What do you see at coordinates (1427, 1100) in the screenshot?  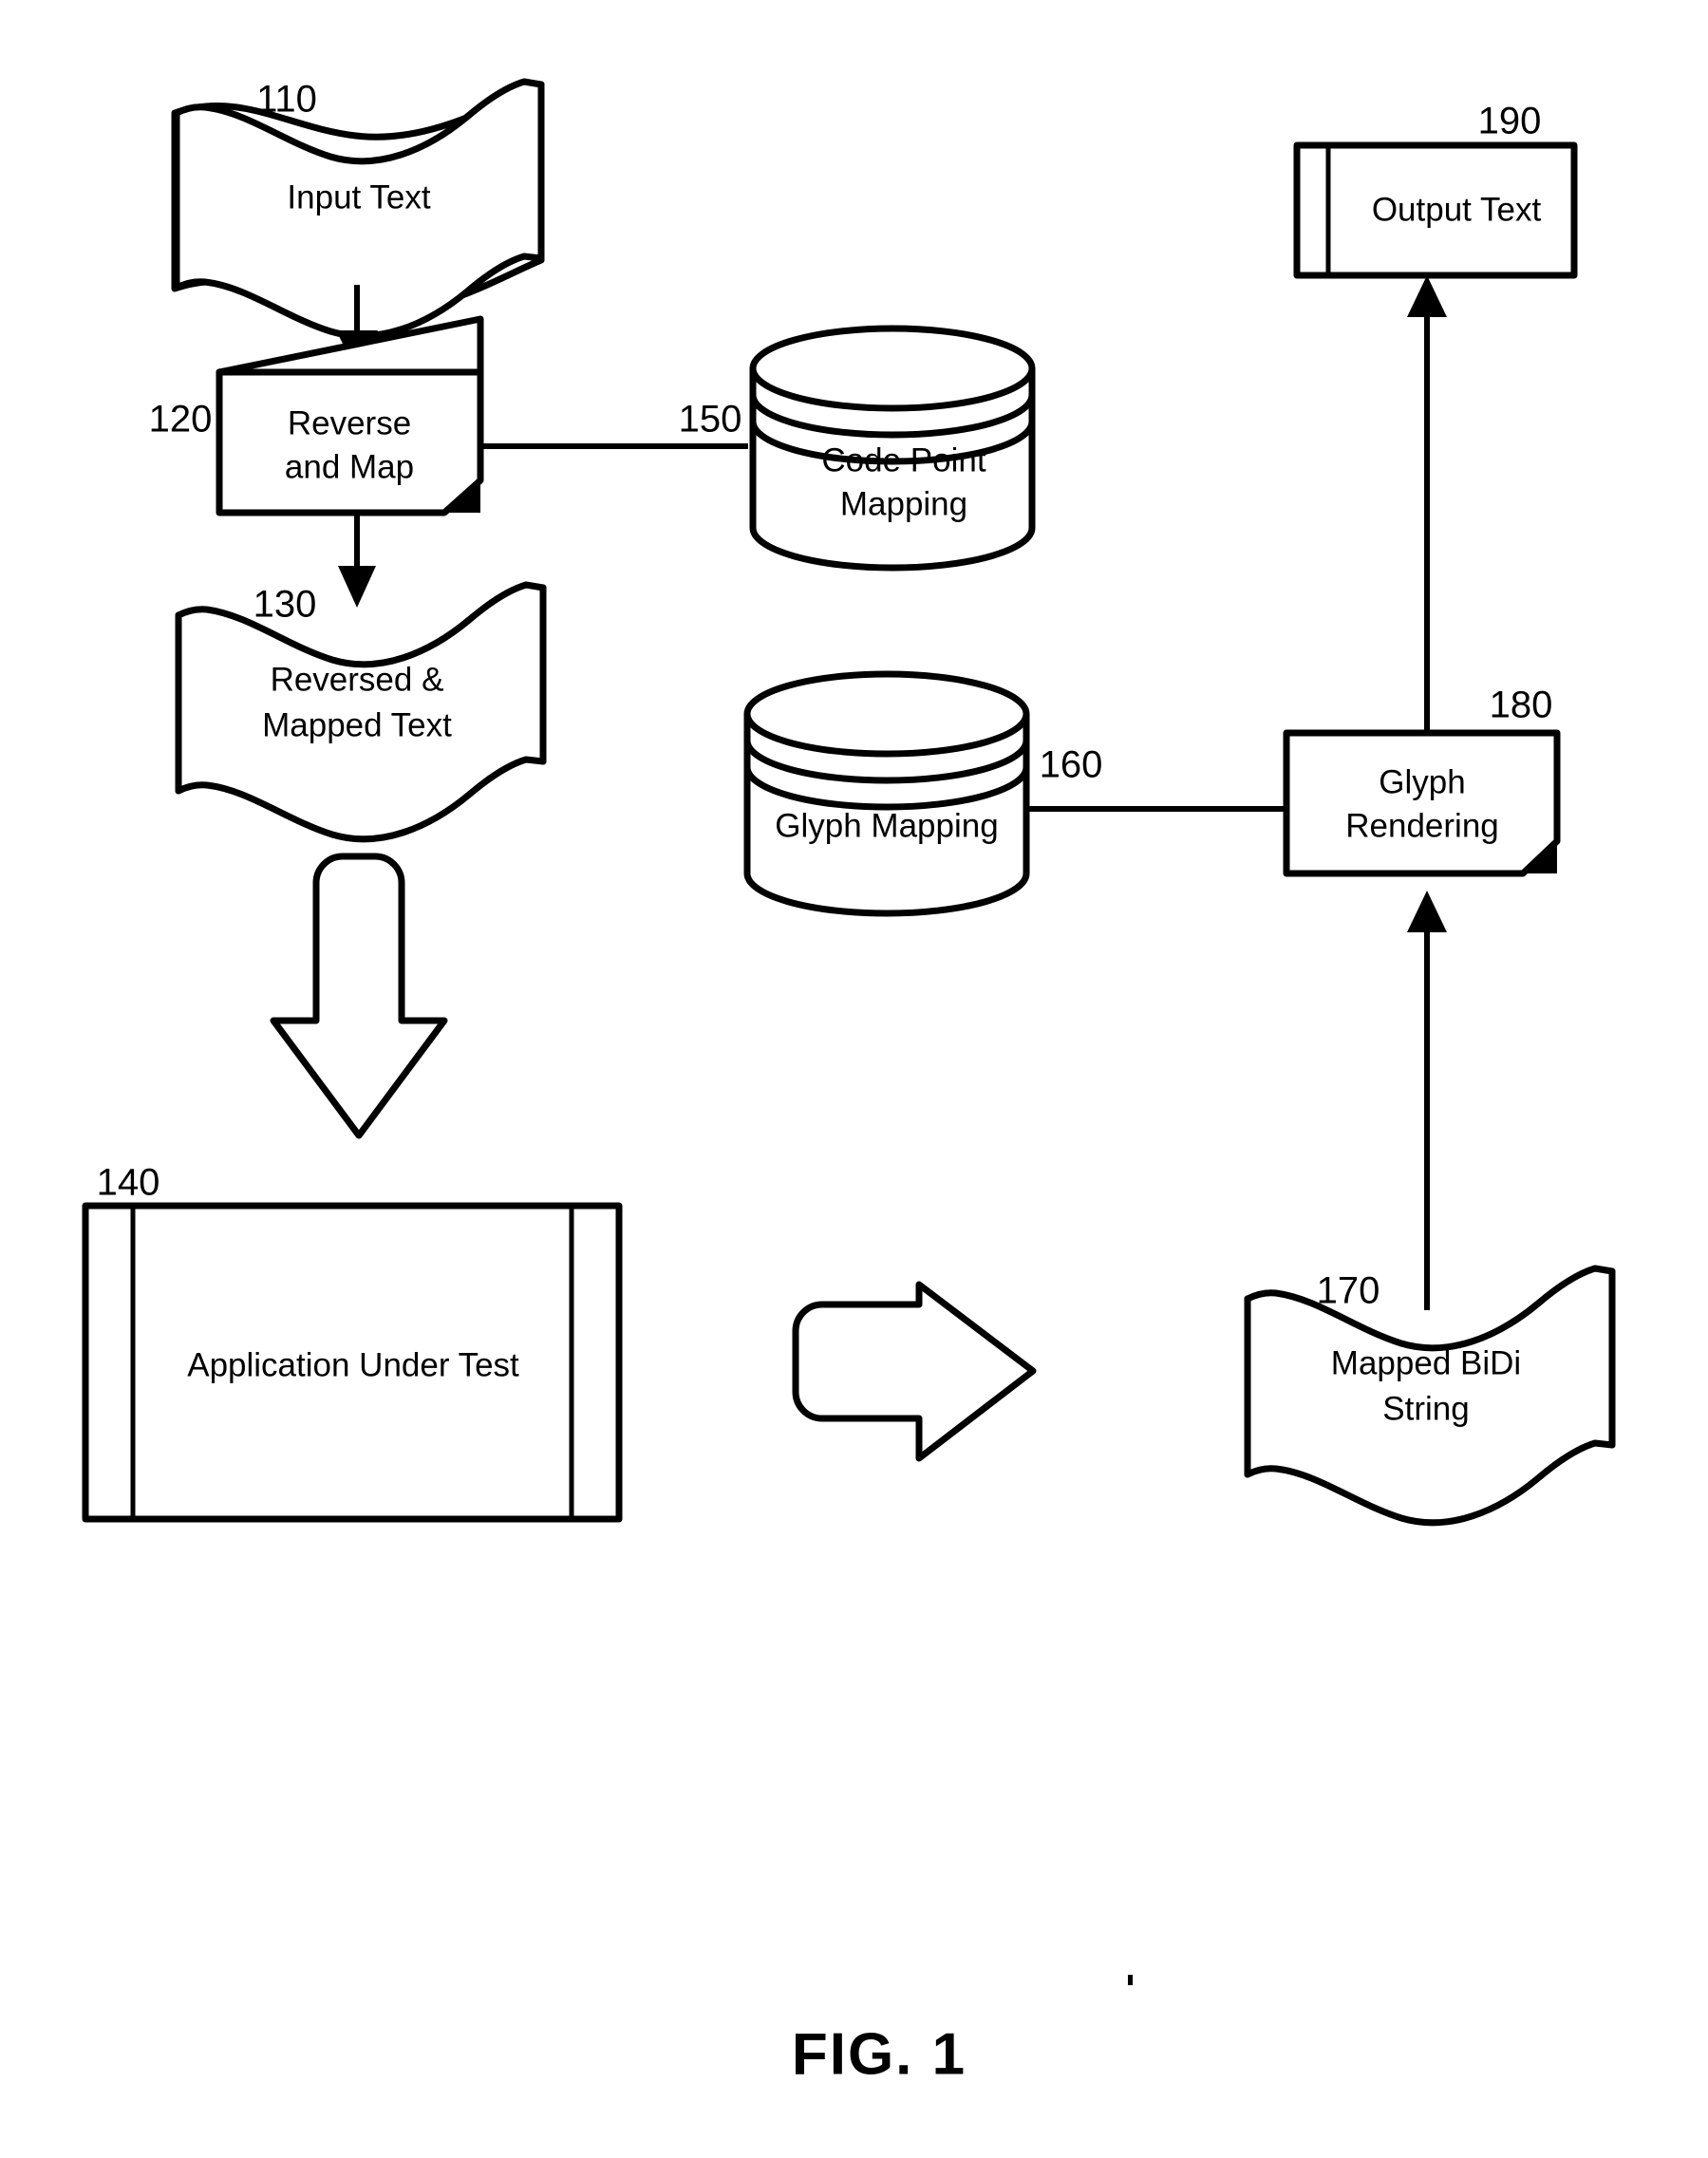 I see `connector-mapped-bidi-string-to-glyph-rendering` at bounding box center [1427, 1100].